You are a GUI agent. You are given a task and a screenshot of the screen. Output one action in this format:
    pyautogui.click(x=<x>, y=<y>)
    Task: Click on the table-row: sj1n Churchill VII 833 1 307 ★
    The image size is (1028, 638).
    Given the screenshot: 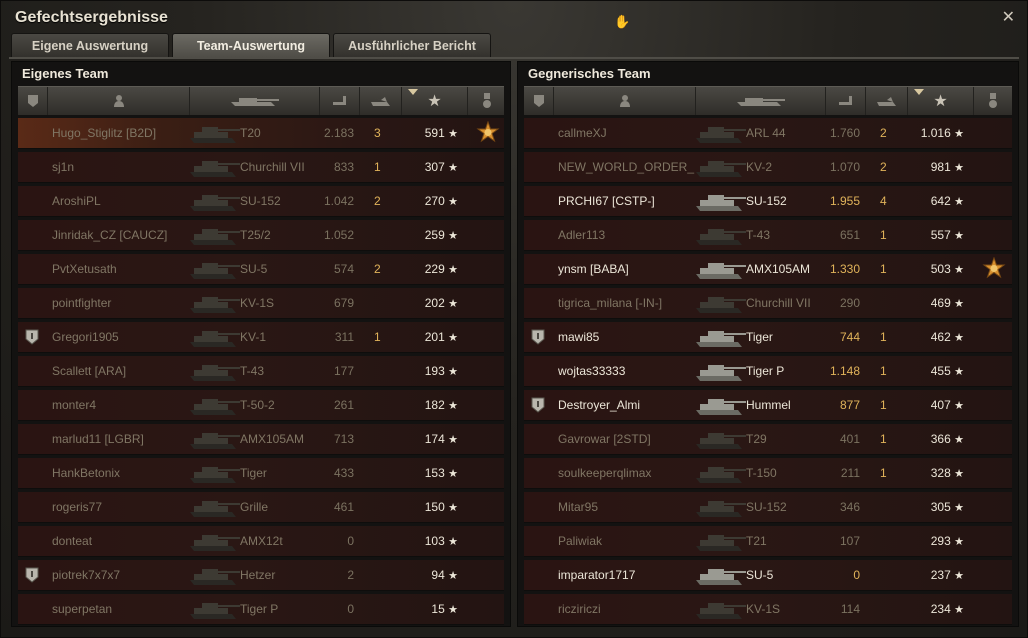 What is the action you would take?
    pyautogui.click(x=261, y=167)
    